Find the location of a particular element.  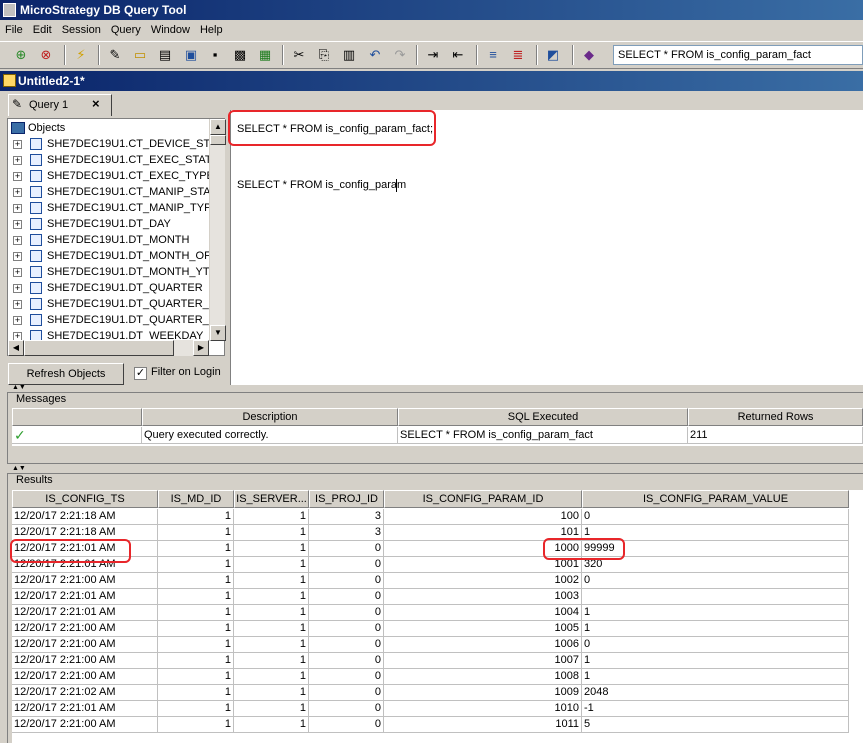

result-cell-param-value: 320 is located at coordinates (715, 565).